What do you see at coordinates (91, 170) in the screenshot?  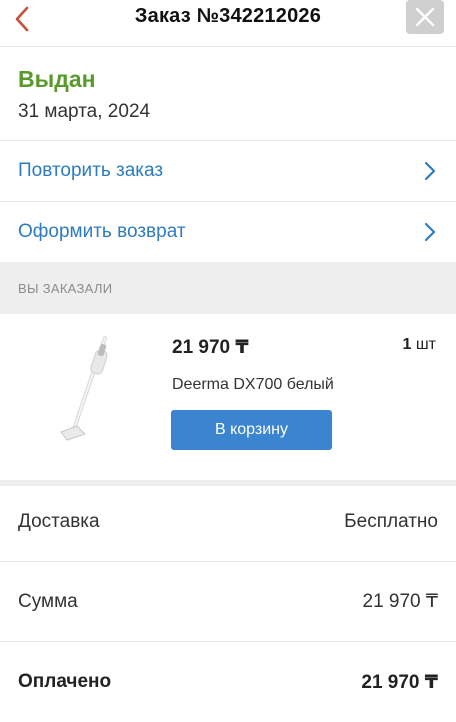 I see `repeat-order-label: Повторить заказ` at bounding box center [91, 170].